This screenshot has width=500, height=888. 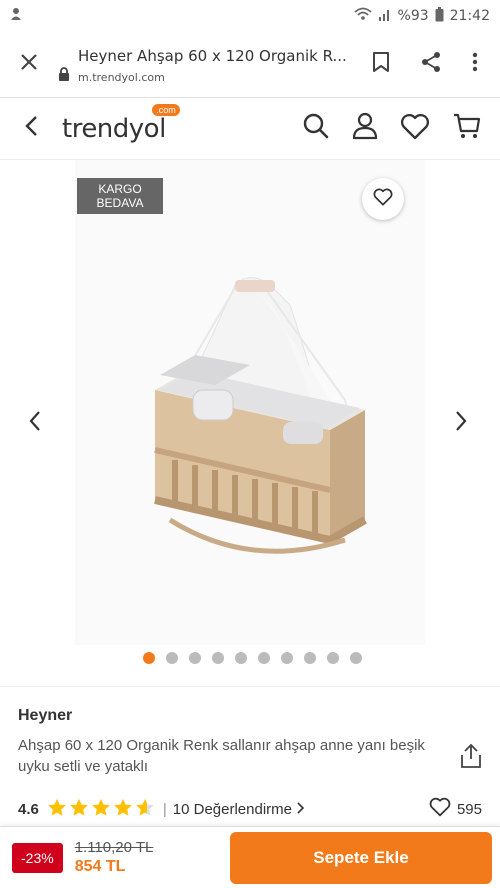 What do you see at coordinates (28, 809) in the screenshot?
I see `rating-value: 4.6` at bounding box center [28, 809].